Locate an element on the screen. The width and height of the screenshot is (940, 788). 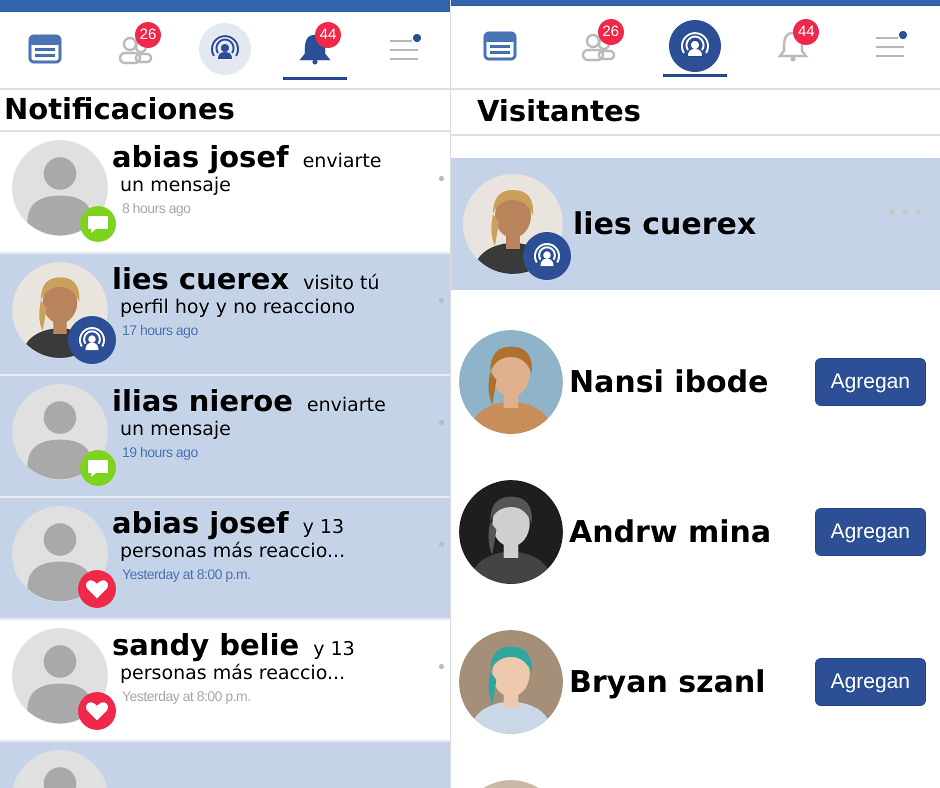
user-name: Nansi ibode is located at coordinates (668, 382).